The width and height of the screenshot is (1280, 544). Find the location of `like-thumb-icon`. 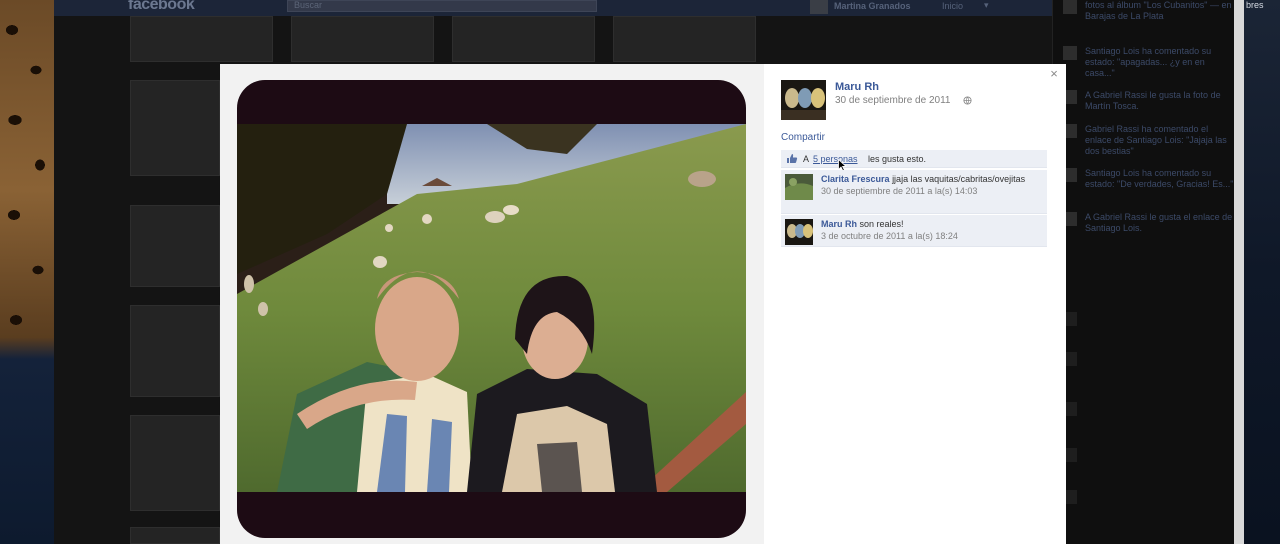

like-thumb-icon is located at coordinates (792, 158).